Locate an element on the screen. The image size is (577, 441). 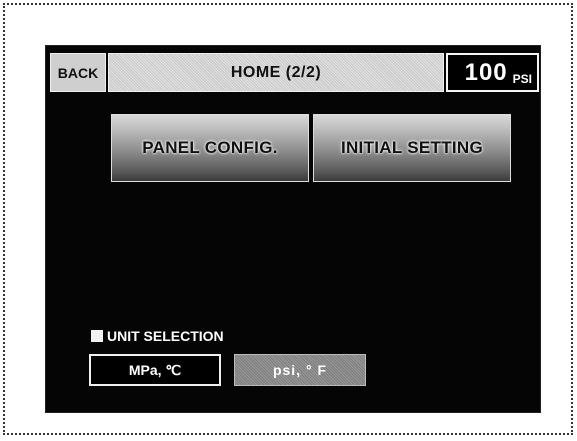
unit-selection-label: UNIT SELECTION is located at coordinates (165, 336).